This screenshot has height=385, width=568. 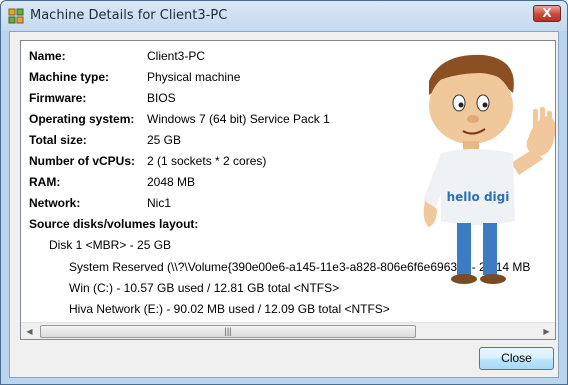 I want to click on detail-label: Operating system:, so click(x=82, y=119).